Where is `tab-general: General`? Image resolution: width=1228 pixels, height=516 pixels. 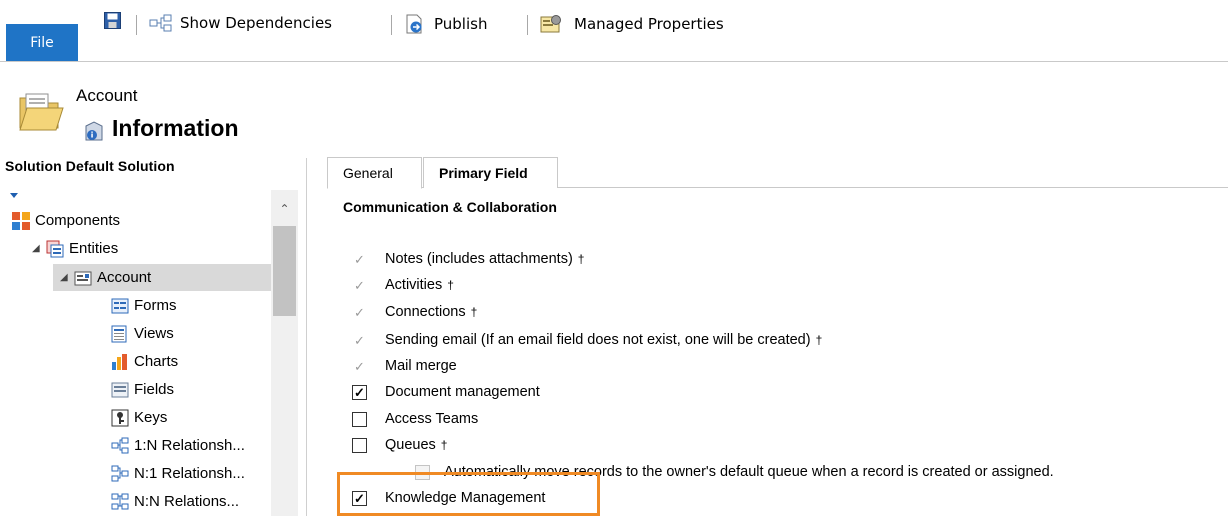 tab-general: General is located at coordinates (374, 173).